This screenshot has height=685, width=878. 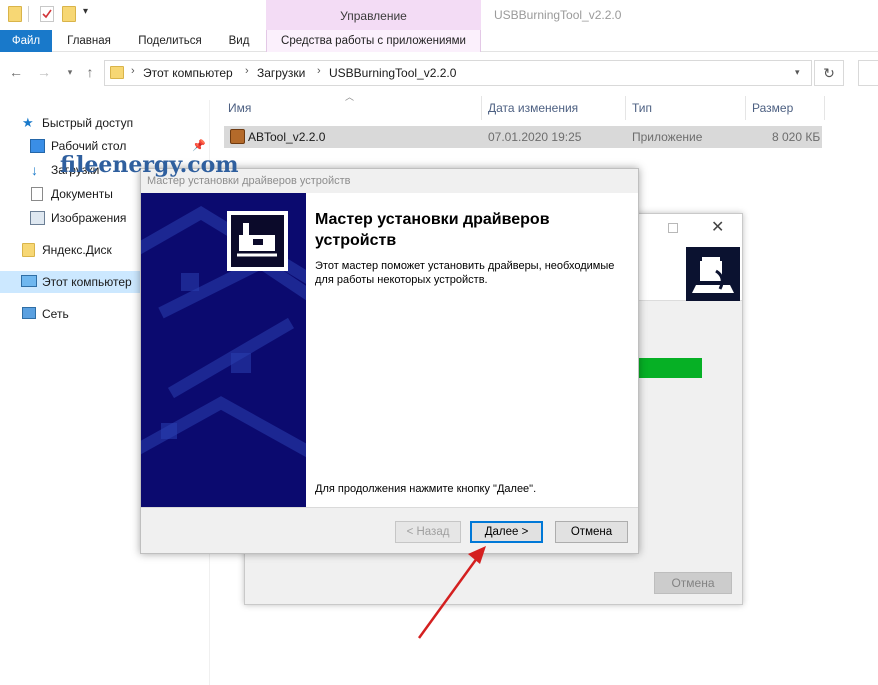 I want to click on documents-icon, so click(x=37, y=194).